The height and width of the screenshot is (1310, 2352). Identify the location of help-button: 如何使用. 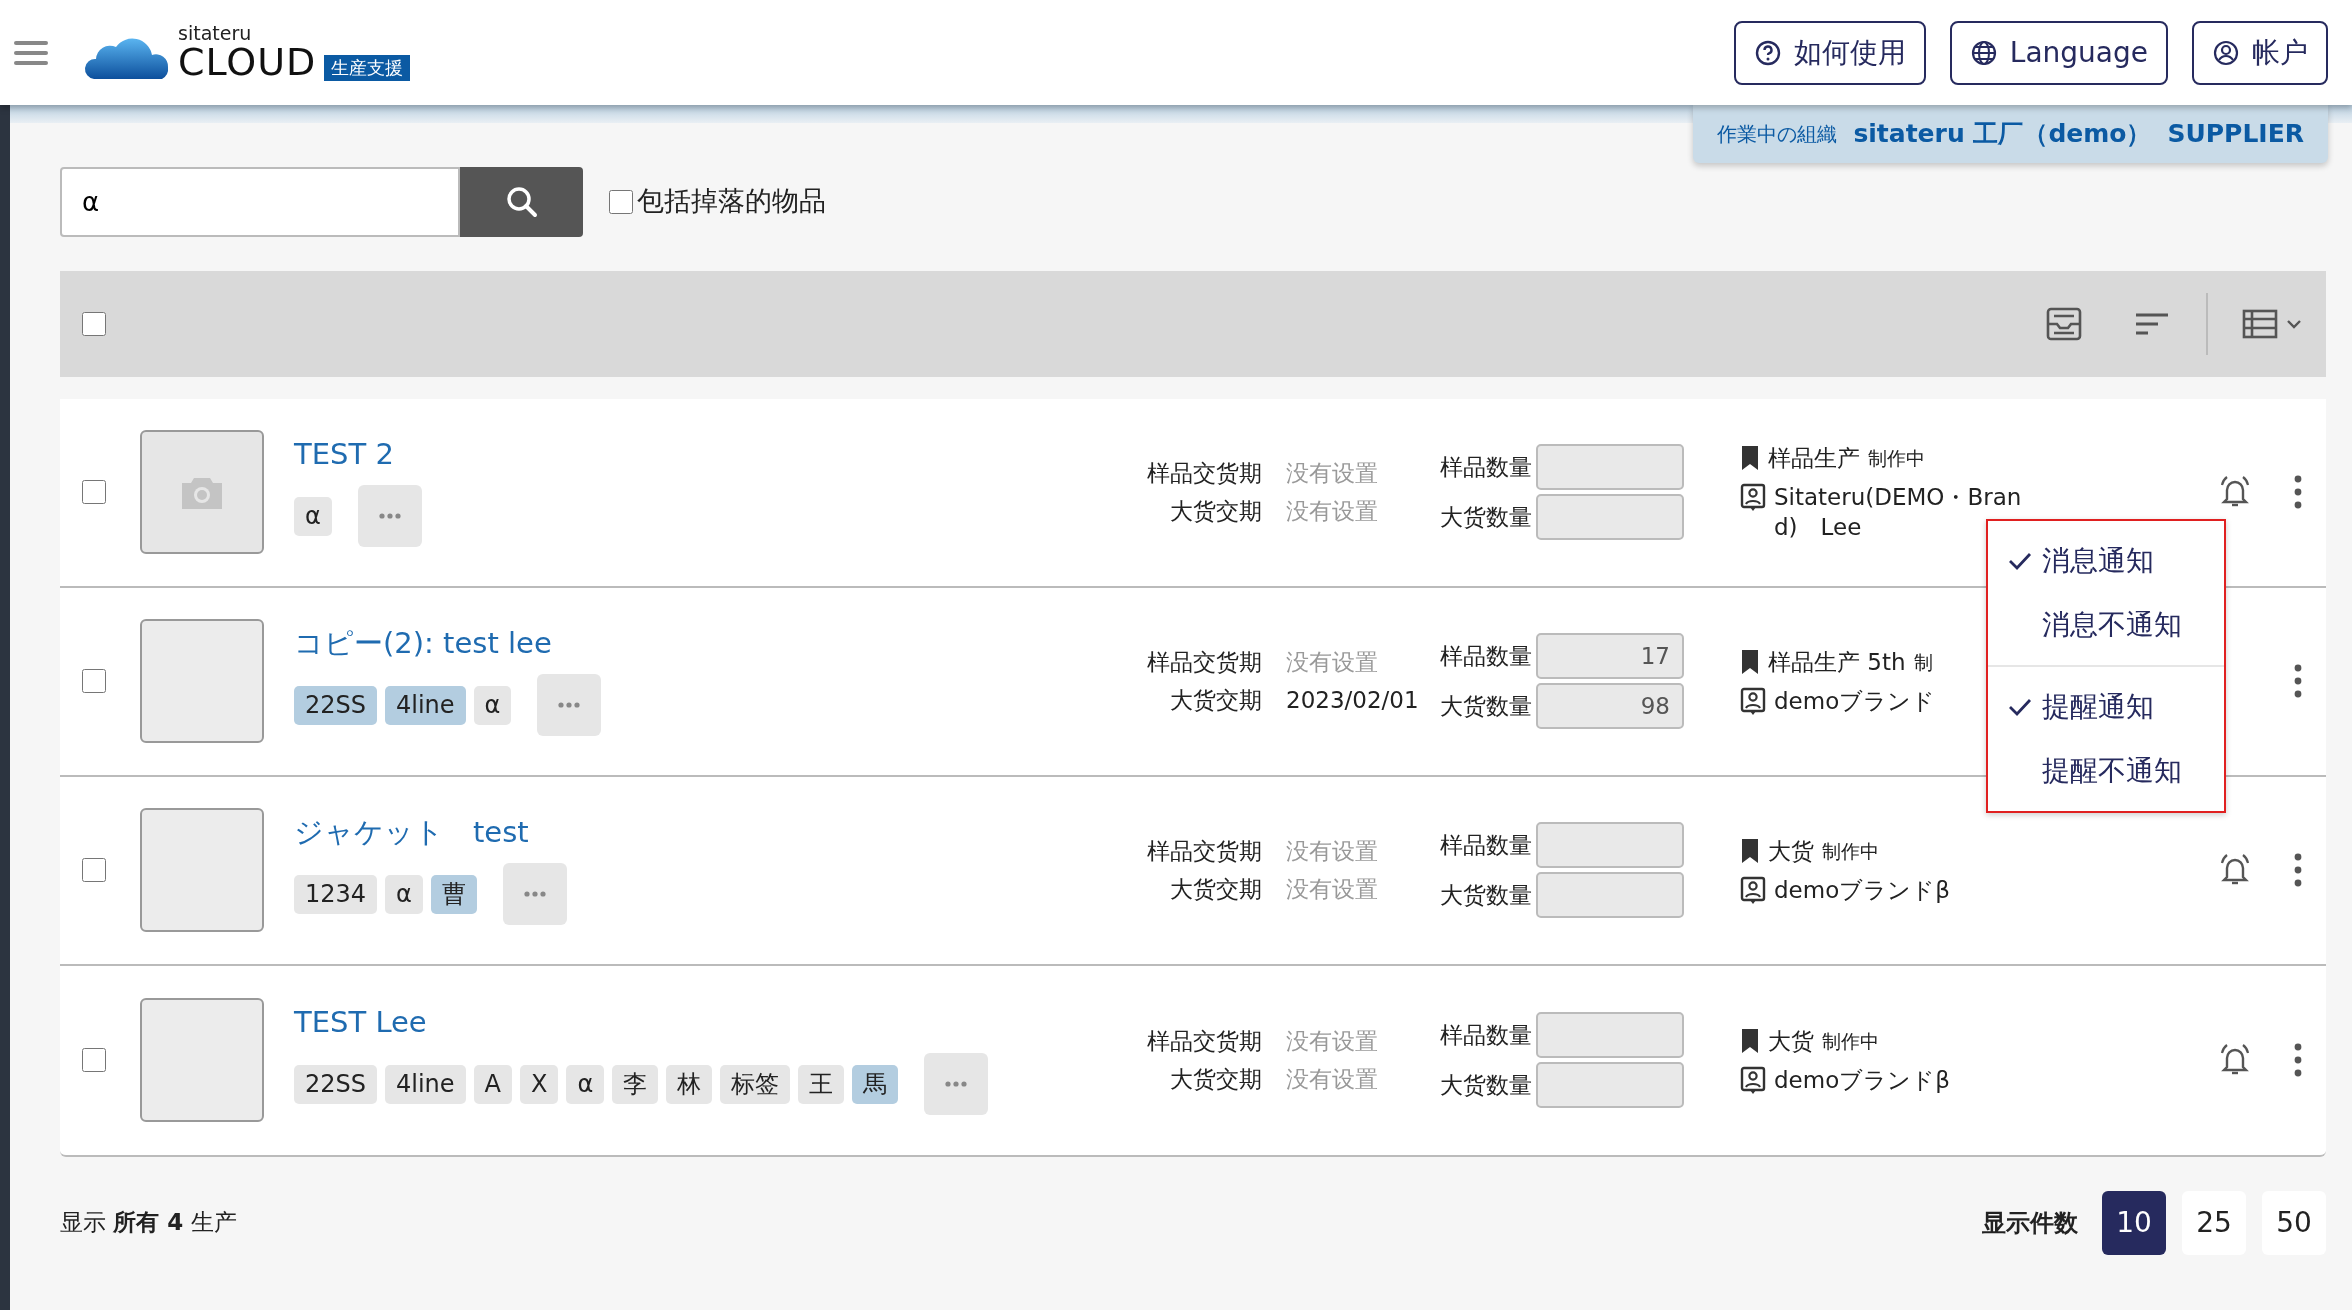
(1829, 52).